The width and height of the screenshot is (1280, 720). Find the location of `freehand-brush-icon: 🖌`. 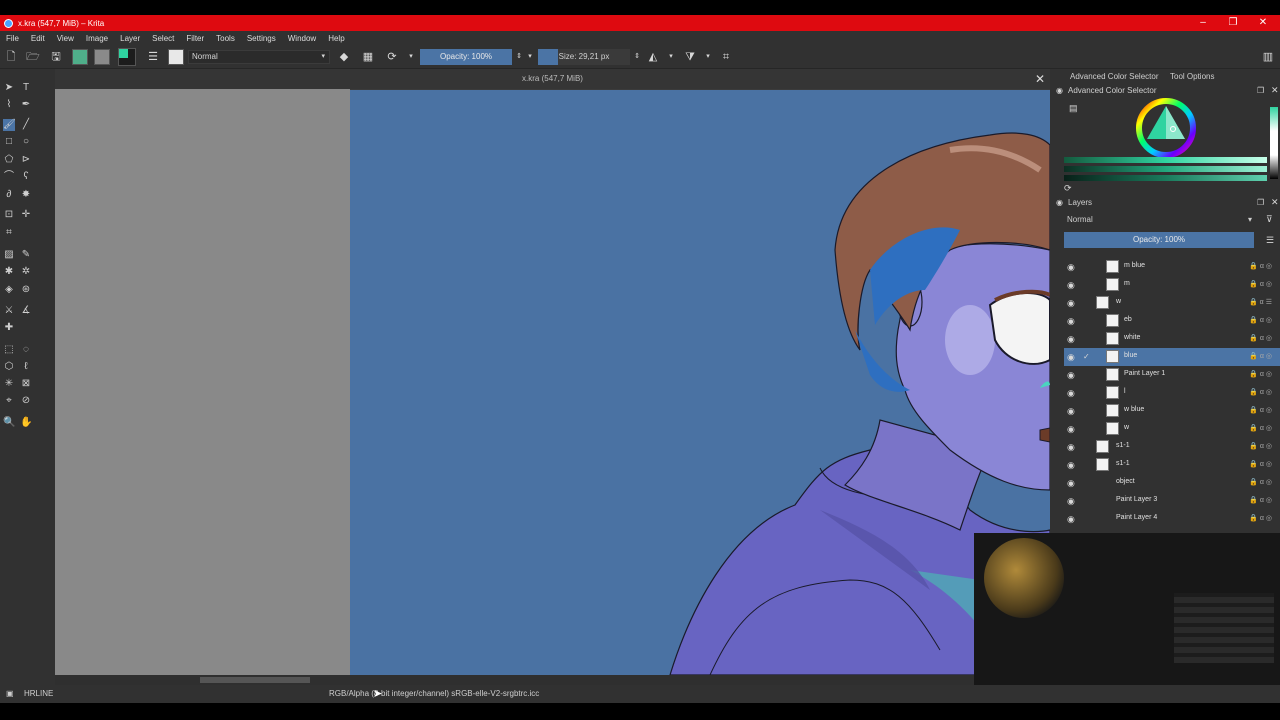

freehand-brush-icon: 🖌 is located at coordinates (9, 125).